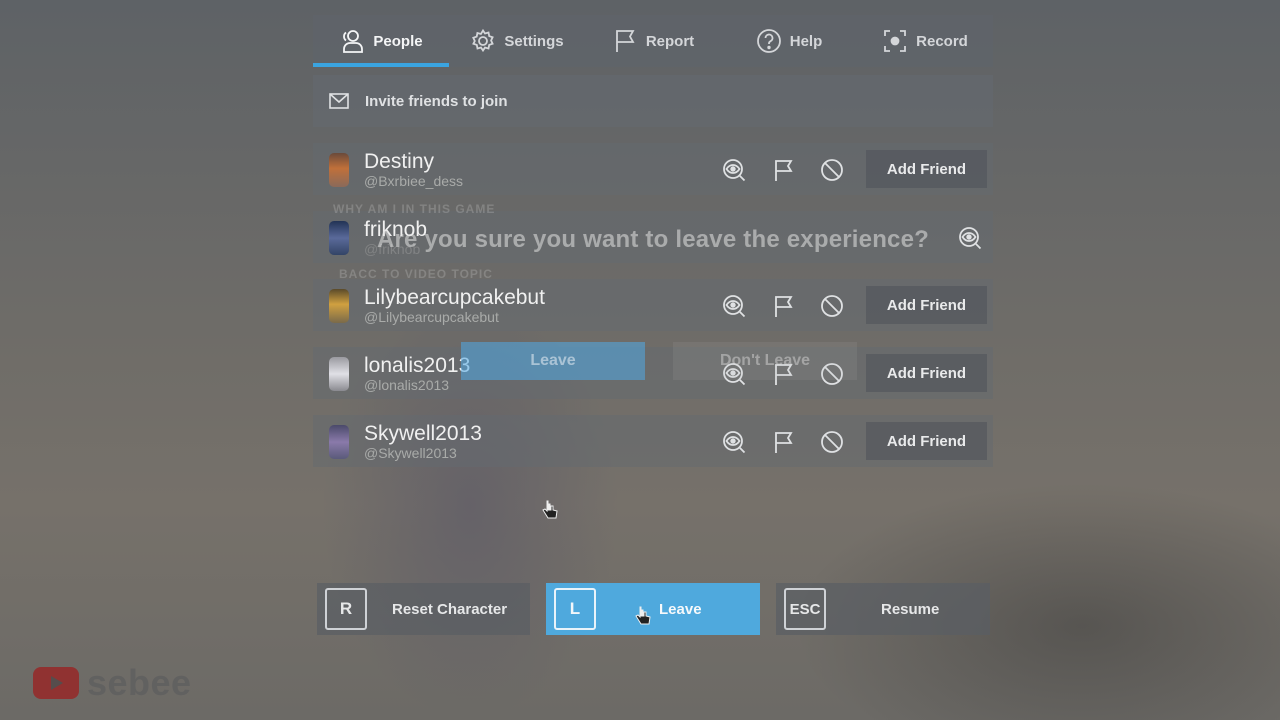  I want to click on player-handle: @Lilybearcupcakebut, so click(431, 317).